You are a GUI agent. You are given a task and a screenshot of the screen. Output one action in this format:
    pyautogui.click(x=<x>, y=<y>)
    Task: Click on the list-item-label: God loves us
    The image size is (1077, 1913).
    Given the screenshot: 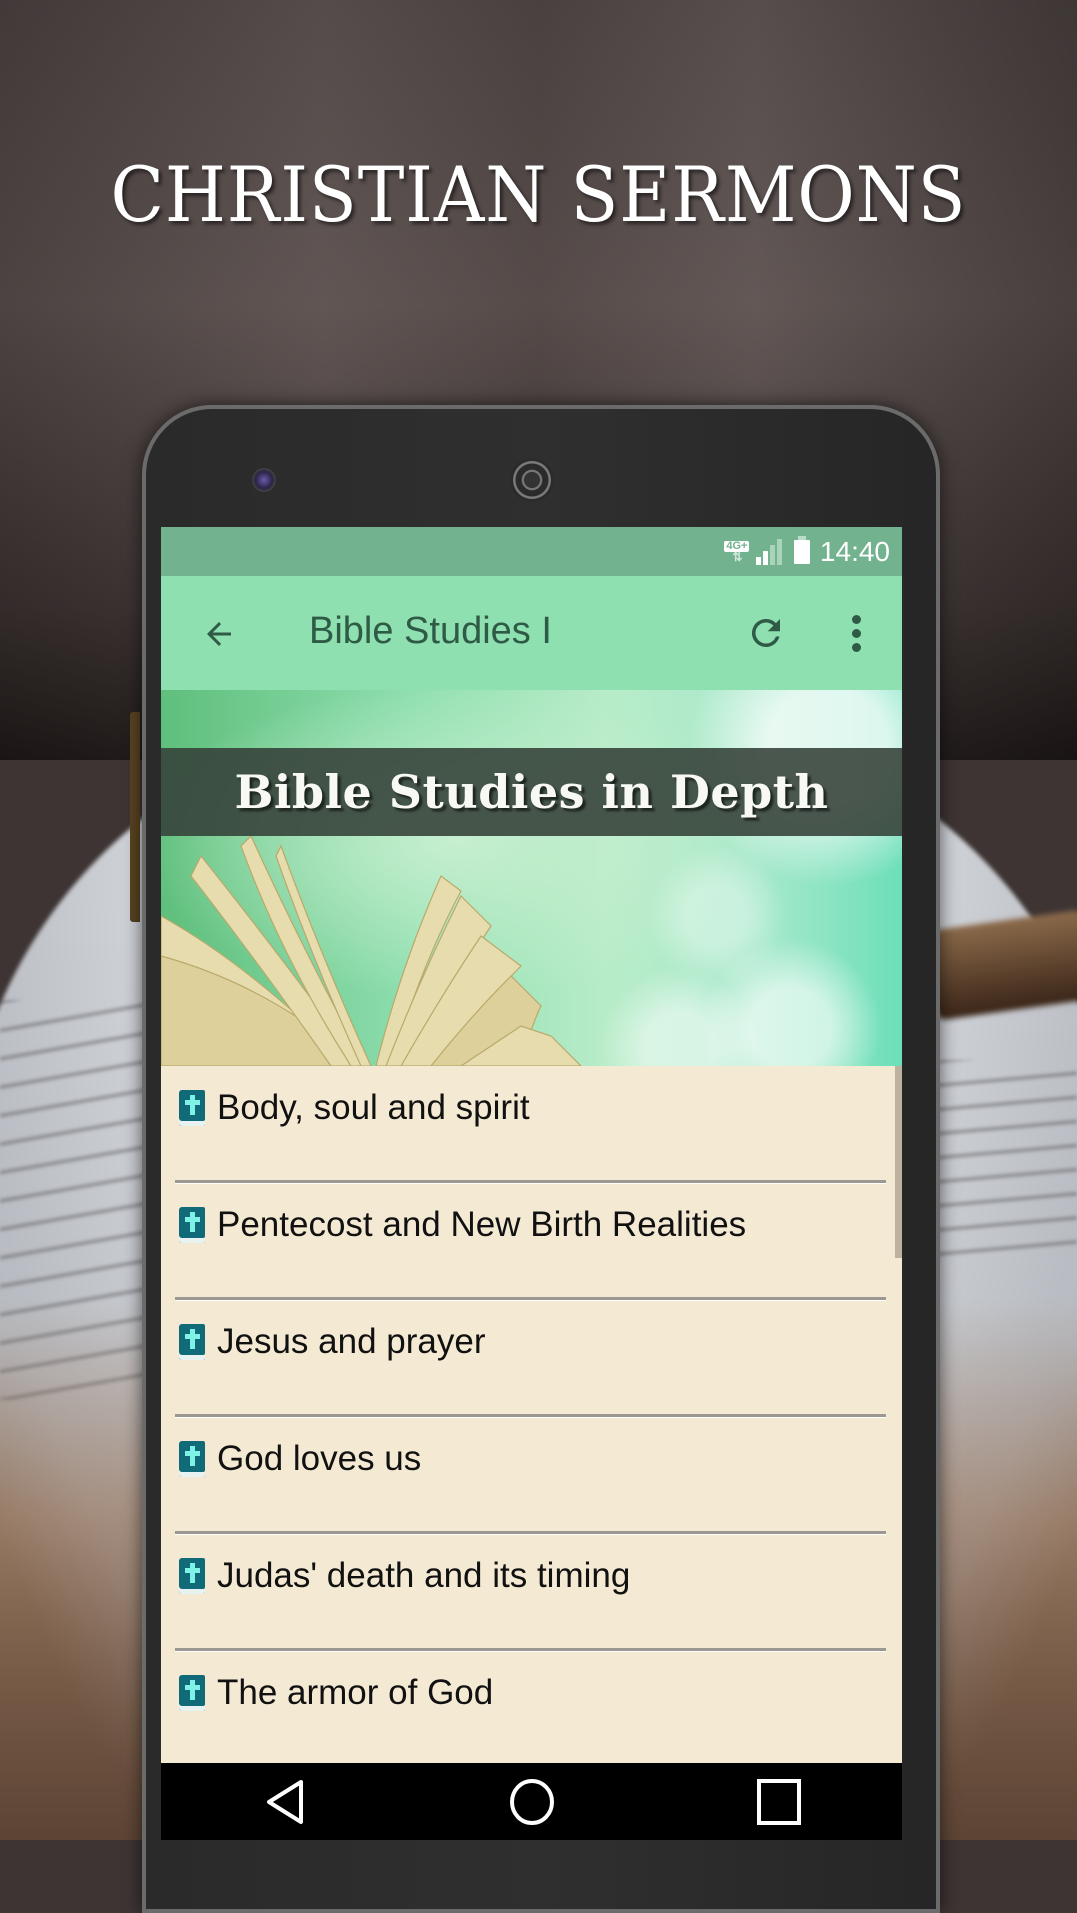 What is the action you would take?
    pyautogui.click(x=319, y=1458)
    